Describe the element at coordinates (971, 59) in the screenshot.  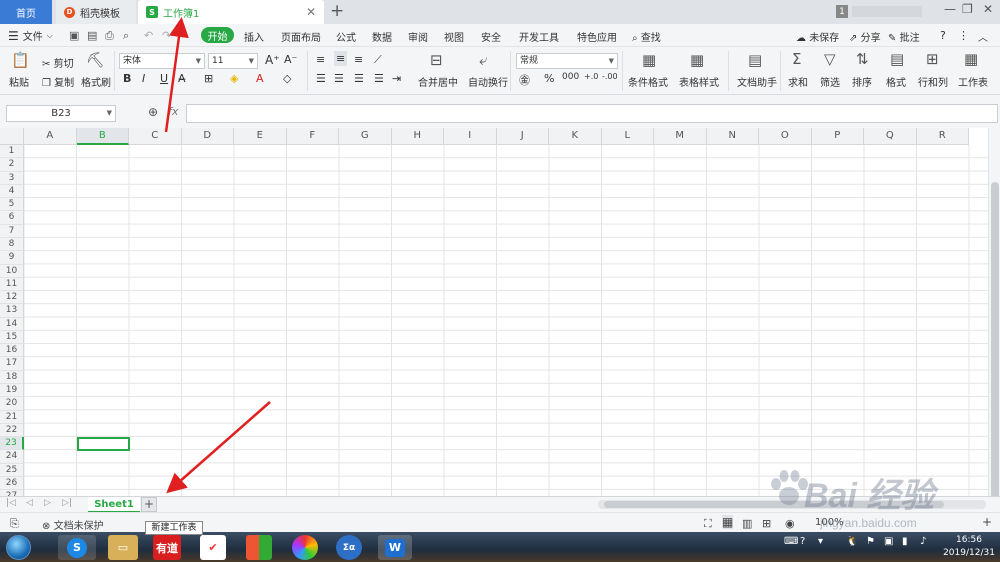
I see `worksheet-icon: ▦` at that location.